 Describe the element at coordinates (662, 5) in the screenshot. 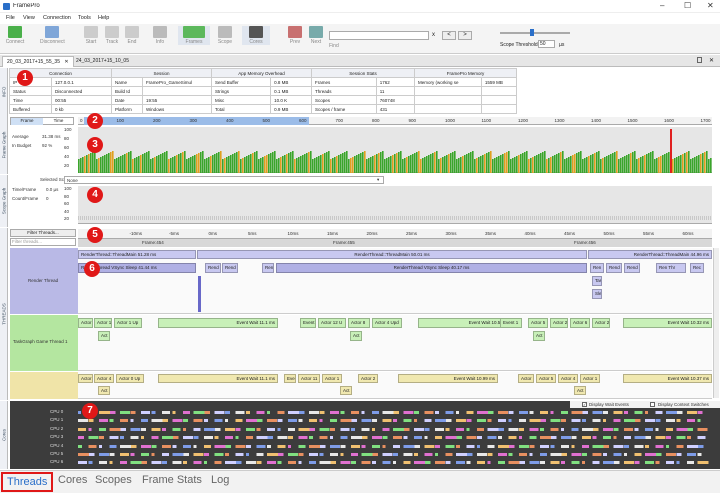

I see `minimize-button: –` at that location.